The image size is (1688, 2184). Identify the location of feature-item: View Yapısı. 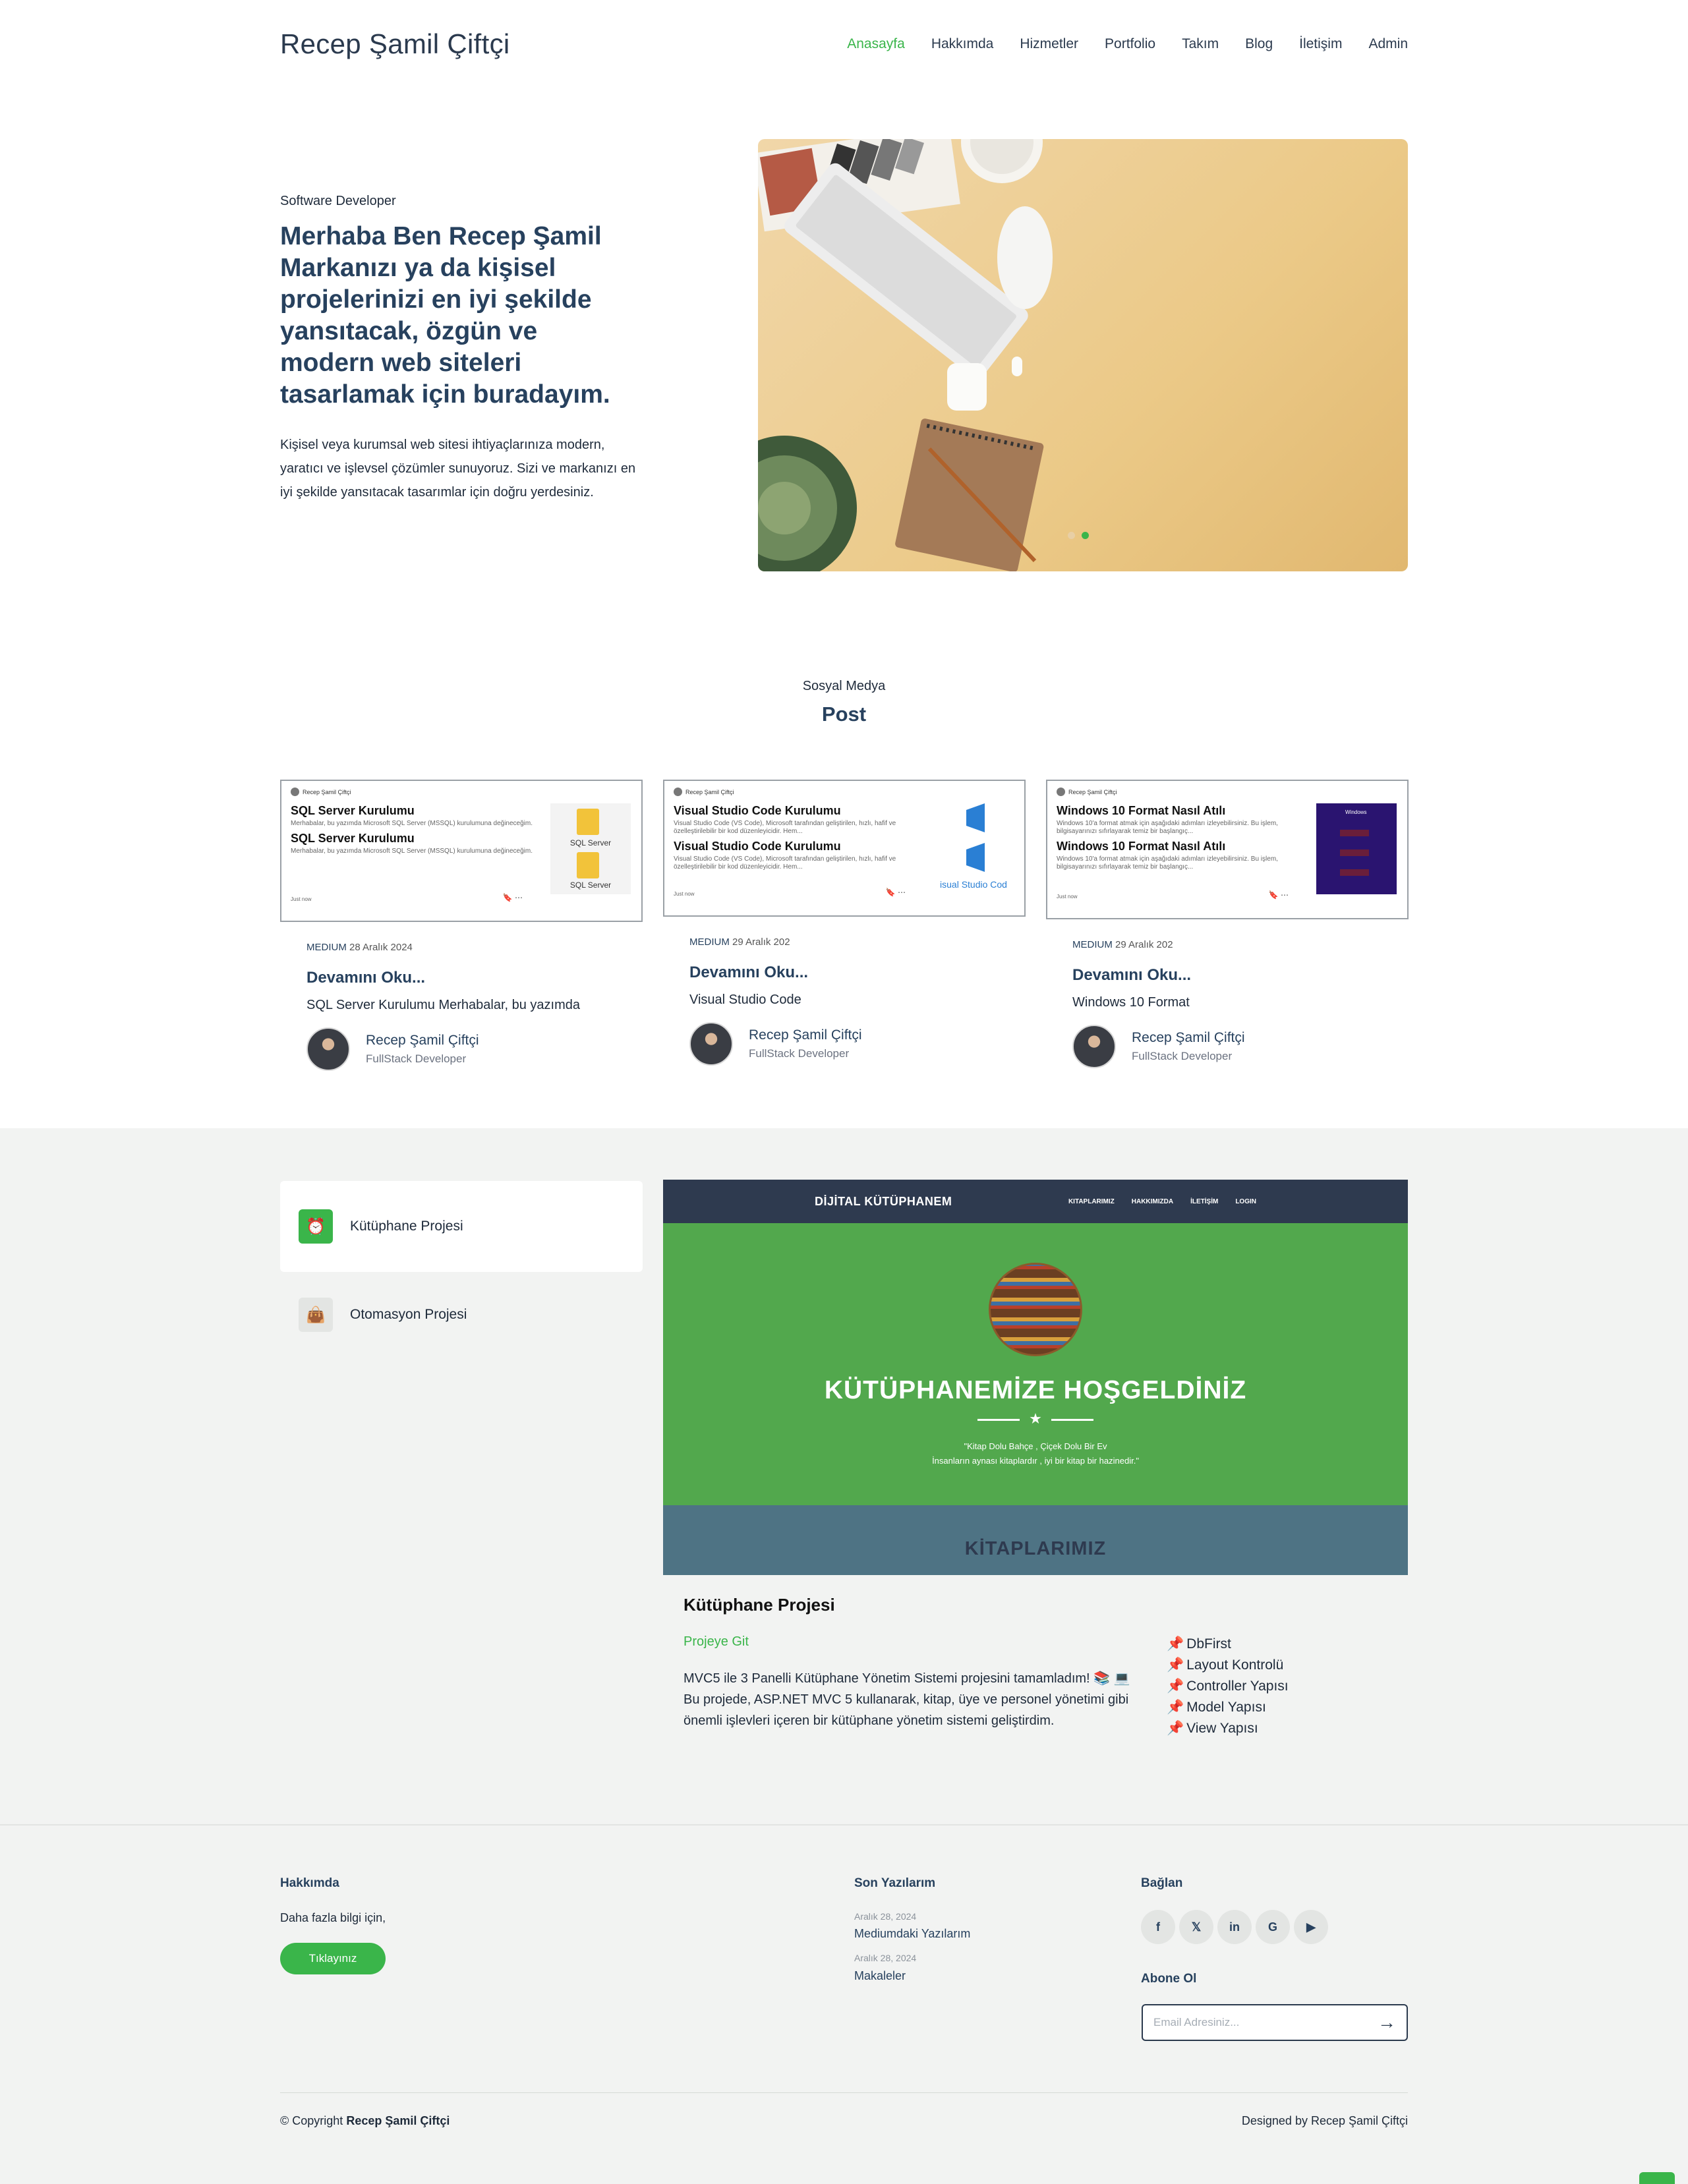
(1228, 1728).